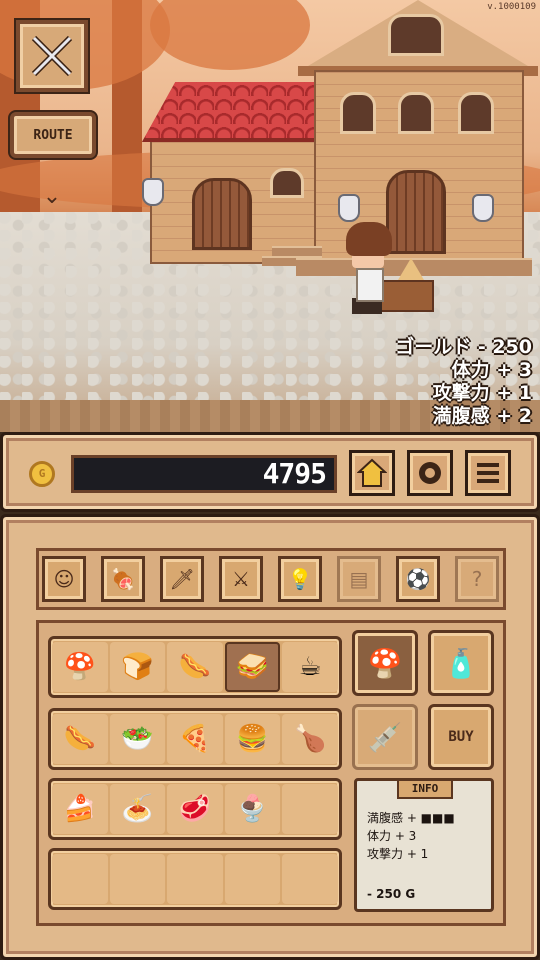 The width and height of the screenshot is (540, 960). I want to click on buy-label: BUY, so click(461, 737).